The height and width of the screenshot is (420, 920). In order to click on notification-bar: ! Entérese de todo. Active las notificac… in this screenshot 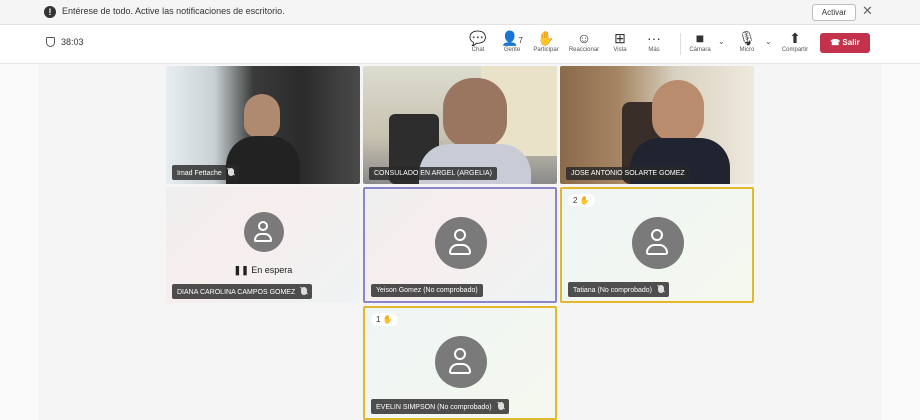, I will do `click(460, 12)`.